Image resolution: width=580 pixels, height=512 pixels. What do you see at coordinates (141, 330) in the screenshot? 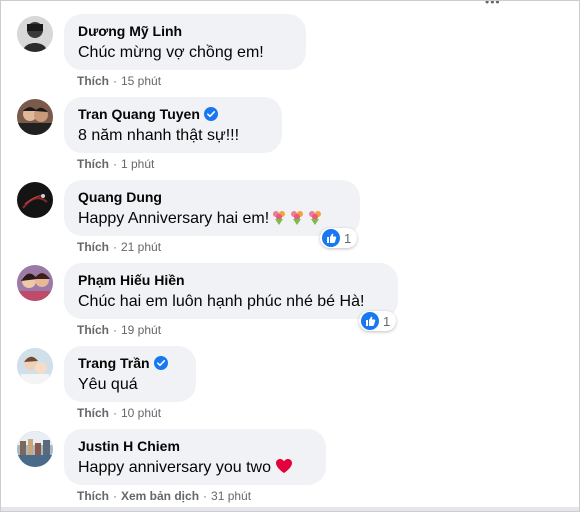
I see `comment-time: 19 phút` at bounding box center [141, 330].